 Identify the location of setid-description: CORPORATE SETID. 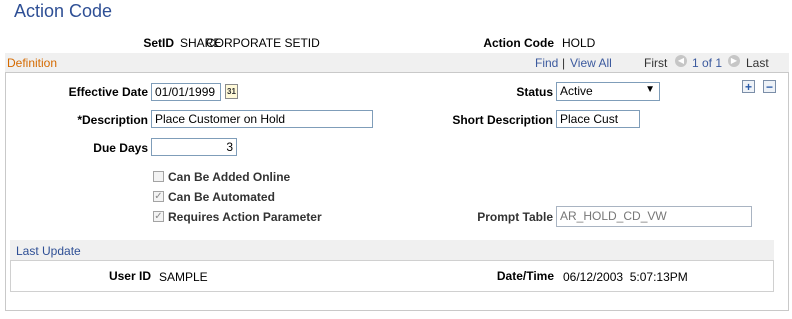
(263, 43).